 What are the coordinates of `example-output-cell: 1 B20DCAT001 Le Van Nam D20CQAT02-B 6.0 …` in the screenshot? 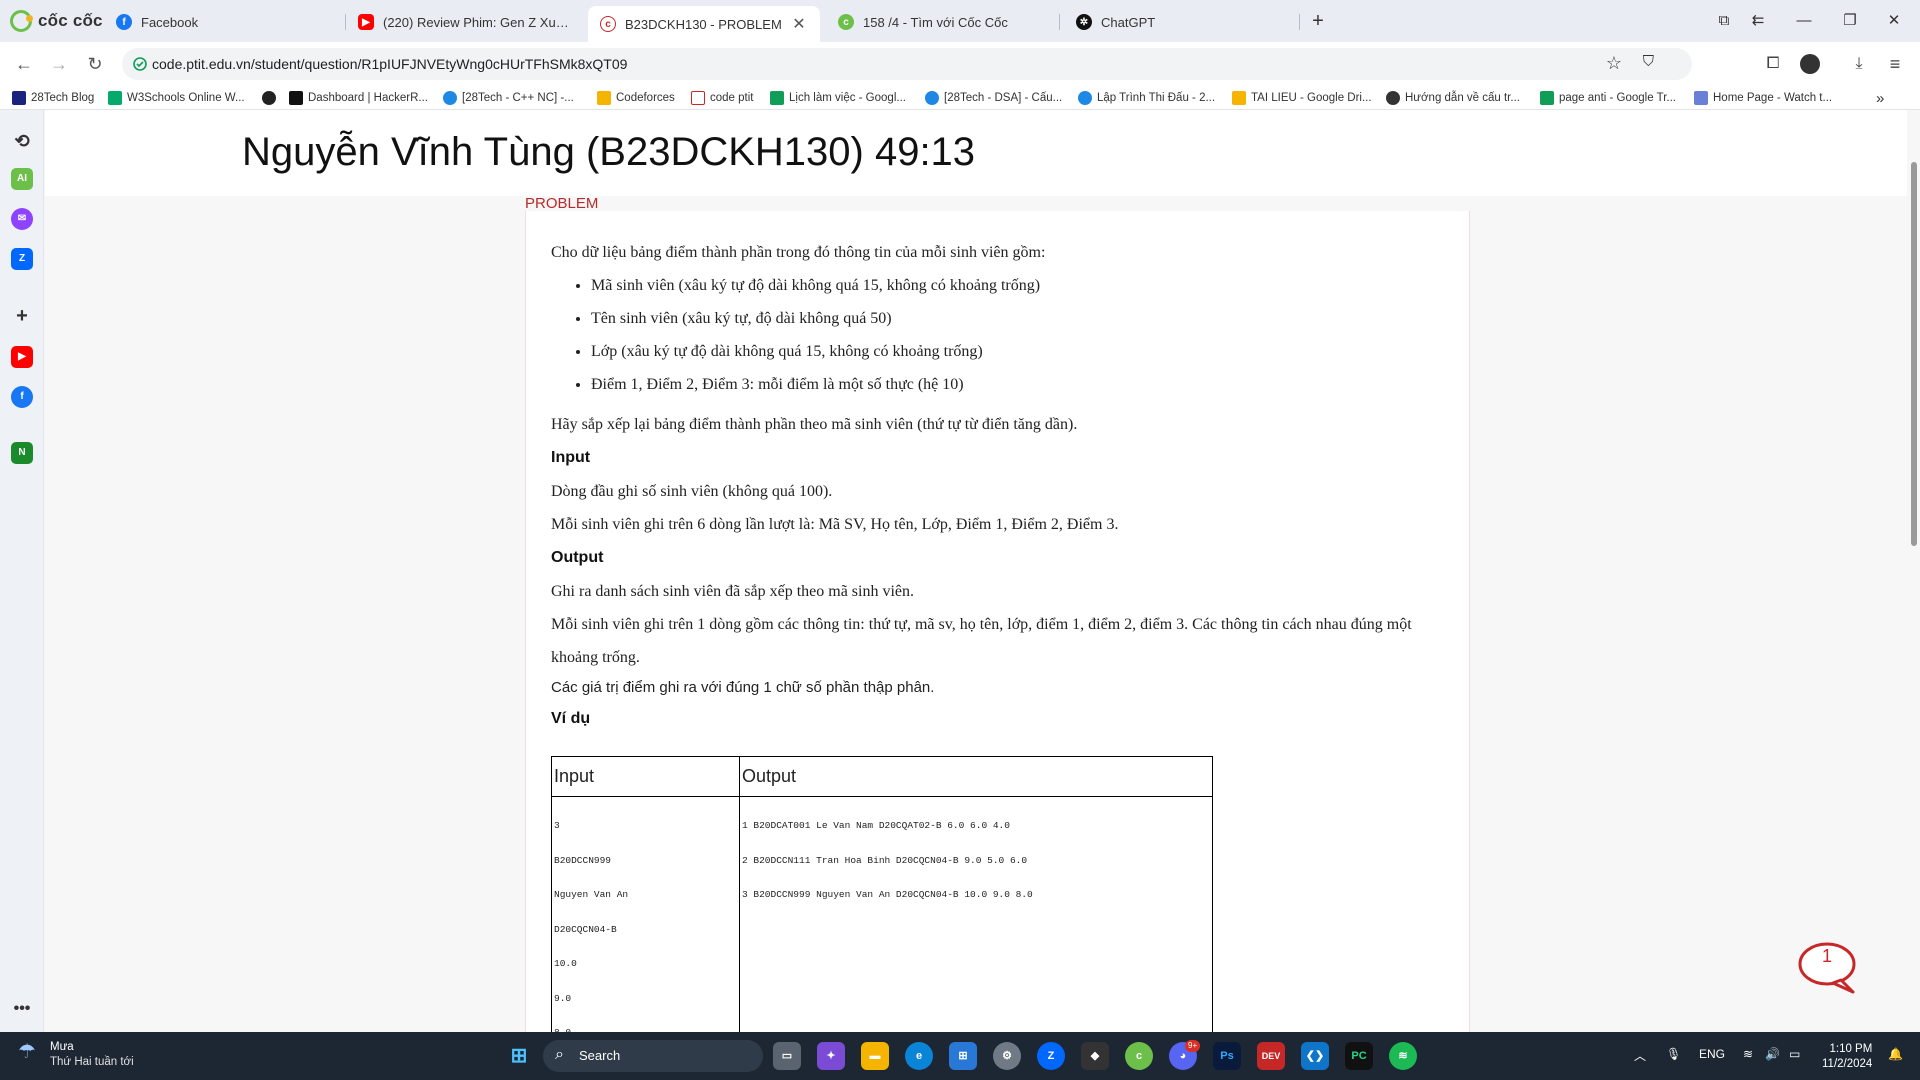 It's located at (976, 914).